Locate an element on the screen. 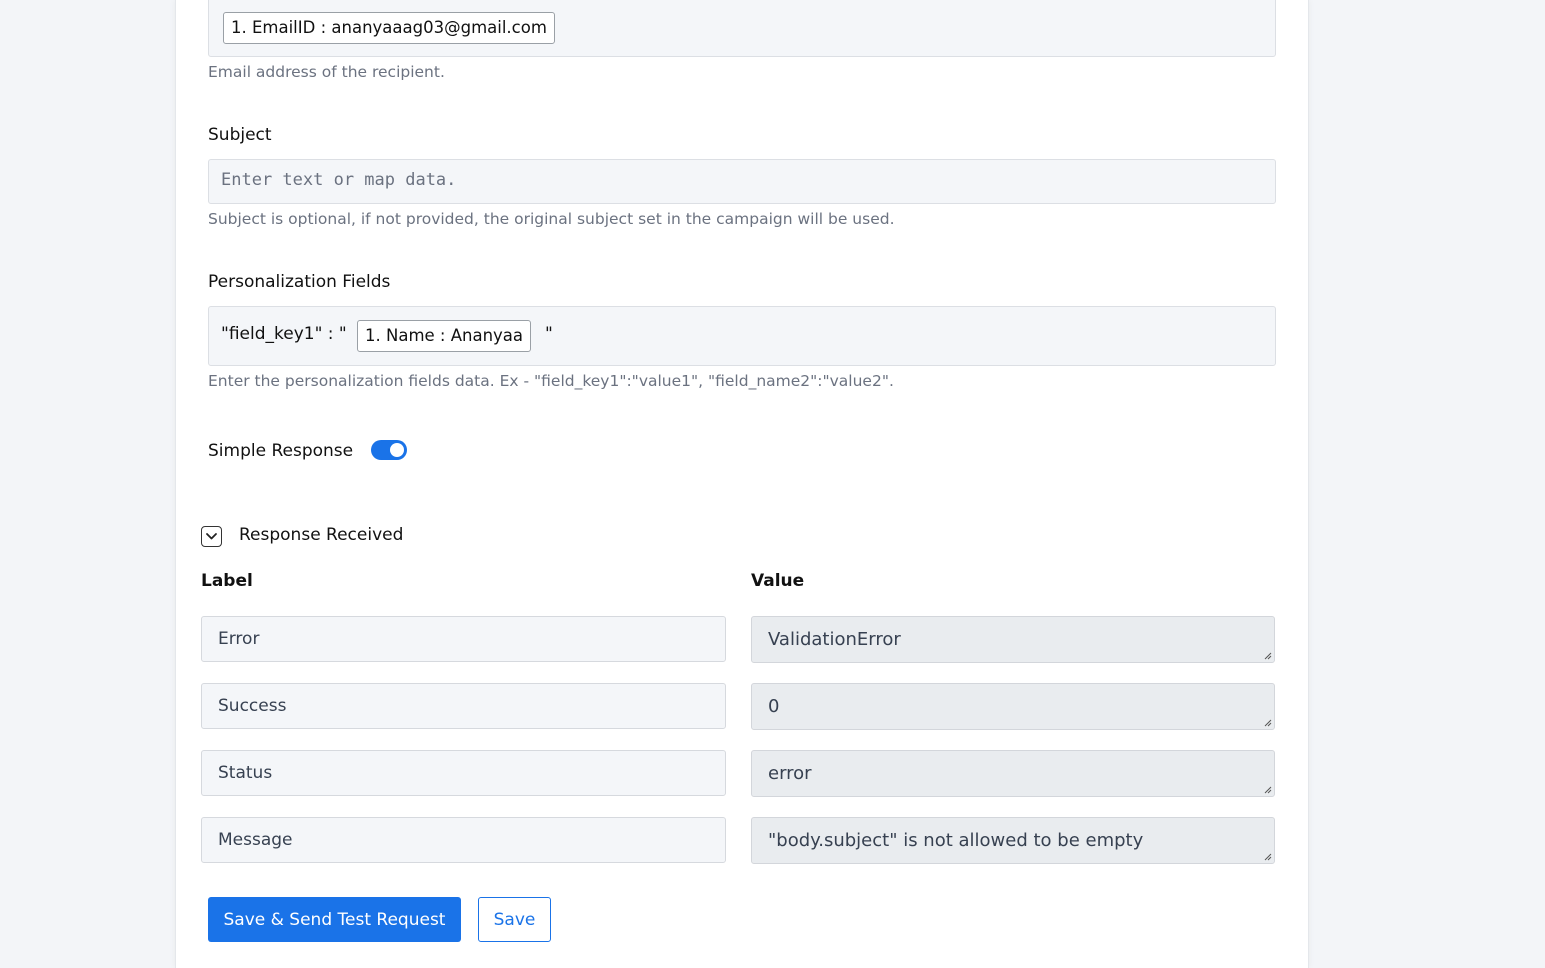 Image resolution: width=1545 pixels, height=968 pixels. response-label-field: Success is located at coordinates (463, 706).